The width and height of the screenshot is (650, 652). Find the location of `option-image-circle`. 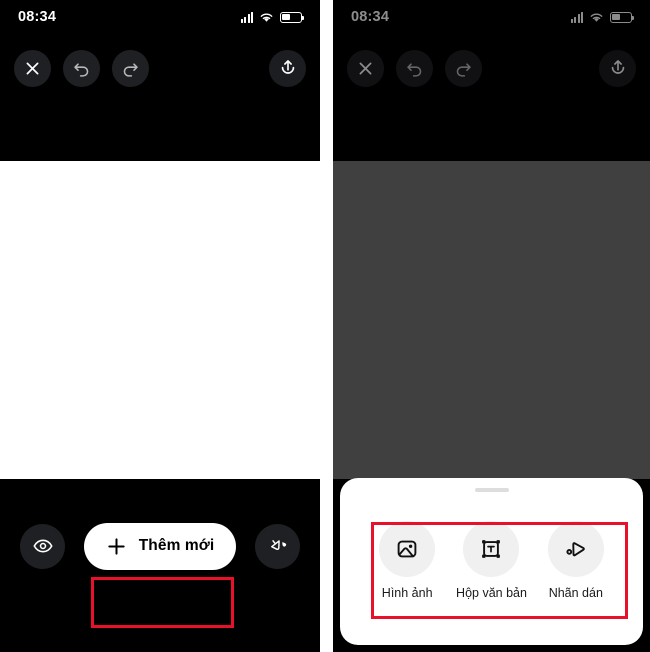

option-image-circle is located at coordinates (407, 549).